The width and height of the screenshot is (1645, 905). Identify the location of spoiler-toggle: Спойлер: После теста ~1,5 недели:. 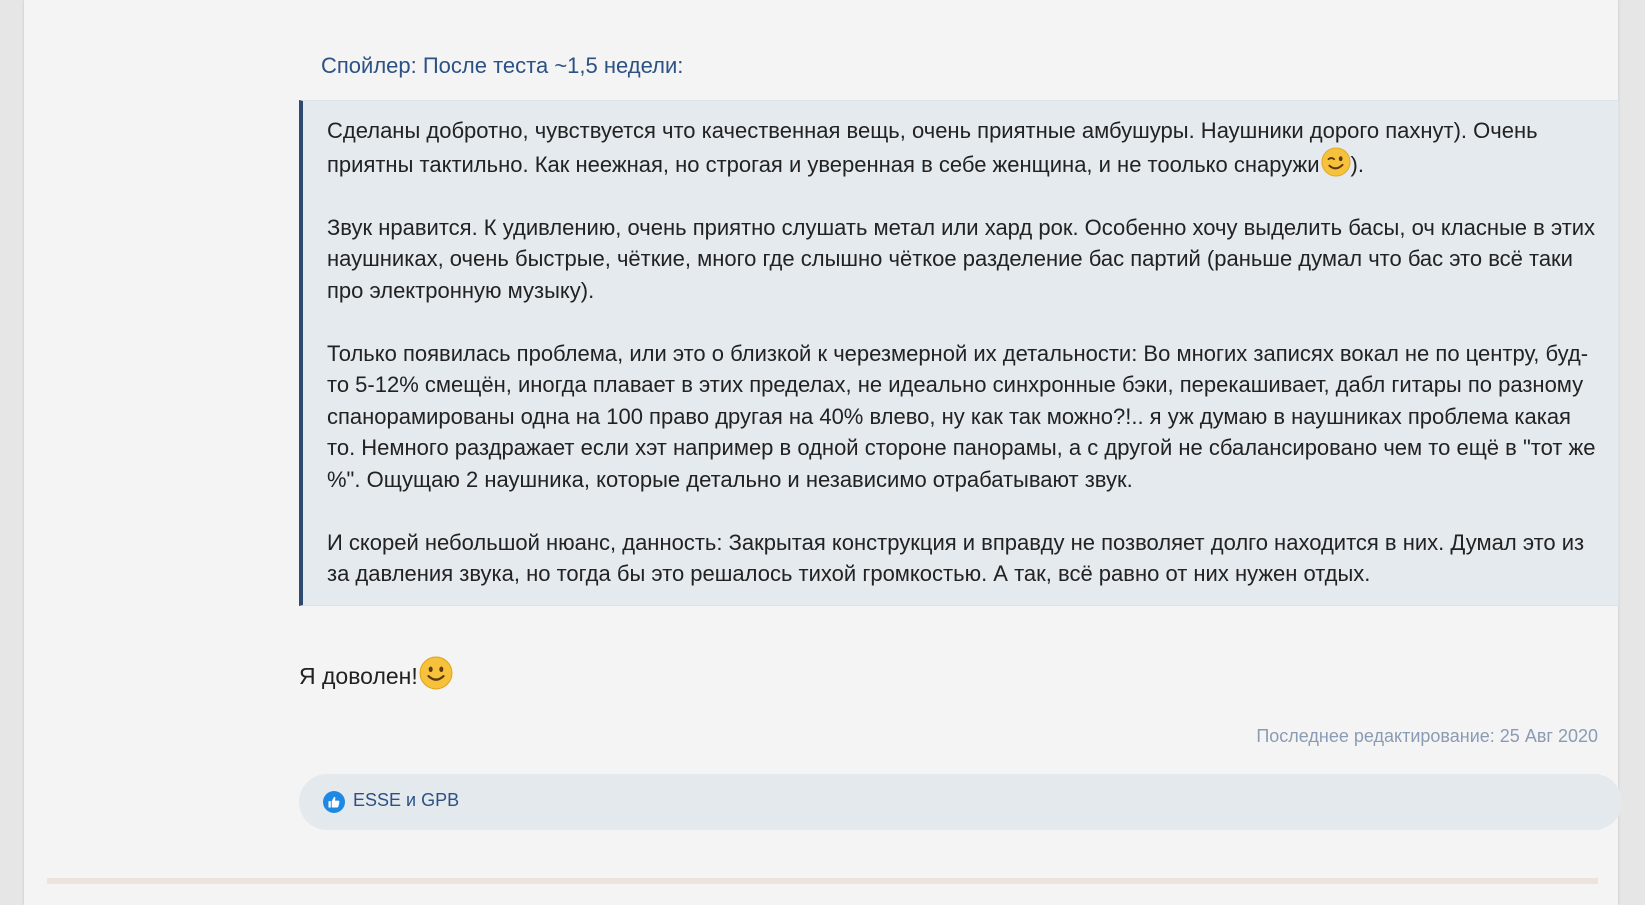
(502, 66).